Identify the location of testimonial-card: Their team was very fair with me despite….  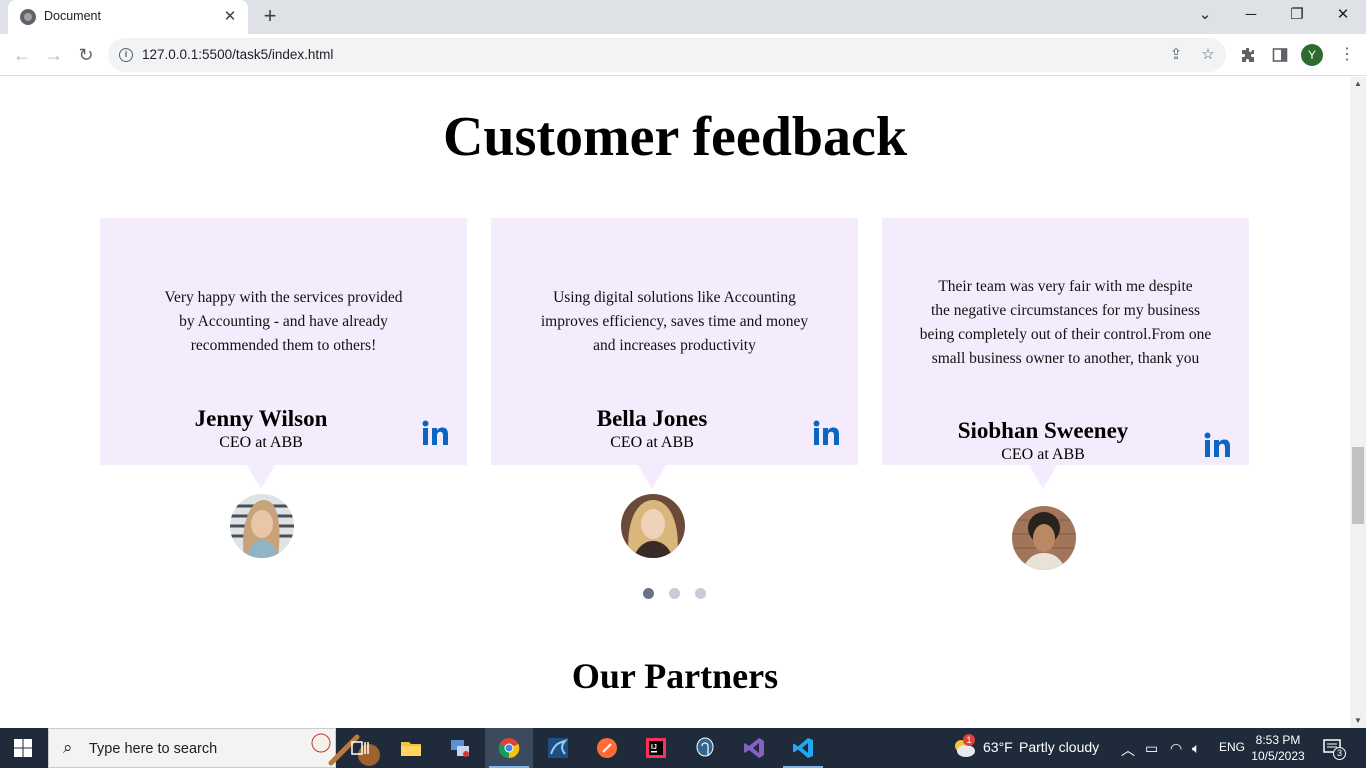
(1065, 341).